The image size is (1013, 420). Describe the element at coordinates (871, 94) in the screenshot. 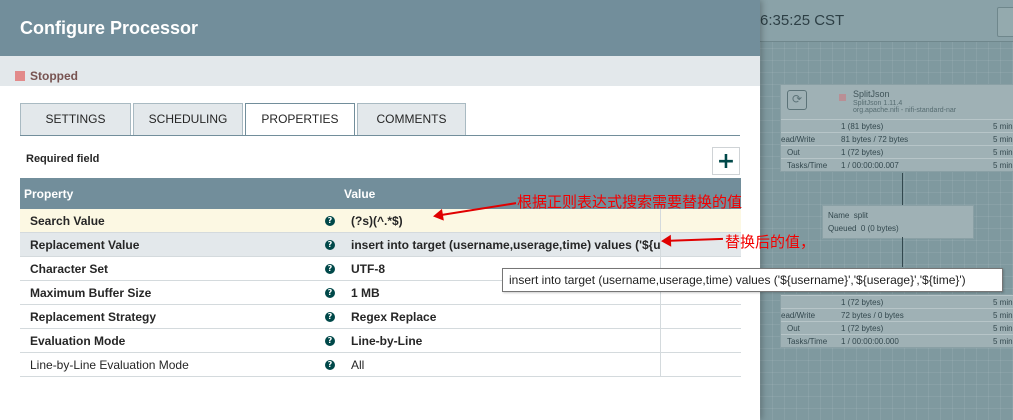

I see `processor-name: SplitJson` at that location.